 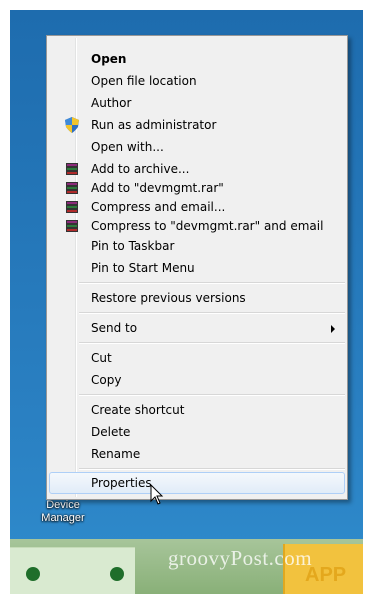 What do you see at coordinates (240, 558) in the screenshot?
I see `watermark: groovyPost.com` at bounding box center [240, 558].